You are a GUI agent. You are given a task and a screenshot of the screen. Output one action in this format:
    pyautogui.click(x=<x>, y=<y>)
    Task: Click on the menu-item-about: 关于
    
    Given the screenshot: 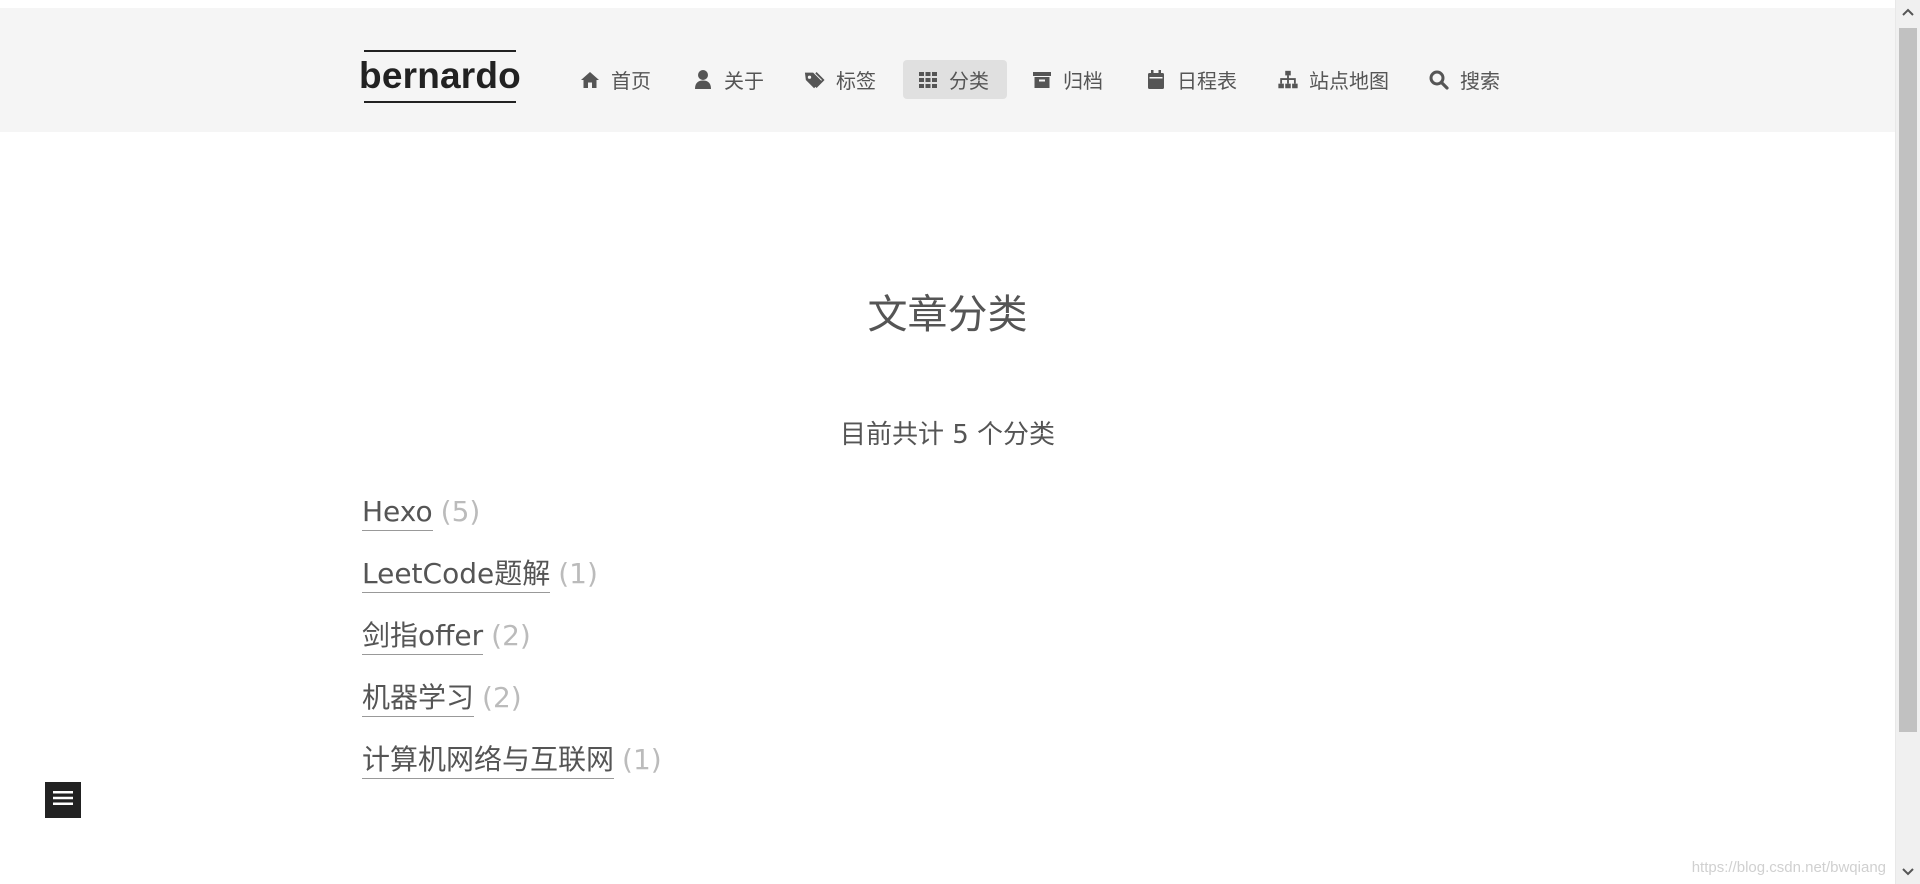 What is the action you would take?
    pyautogui.click(x=728, y=79)
    